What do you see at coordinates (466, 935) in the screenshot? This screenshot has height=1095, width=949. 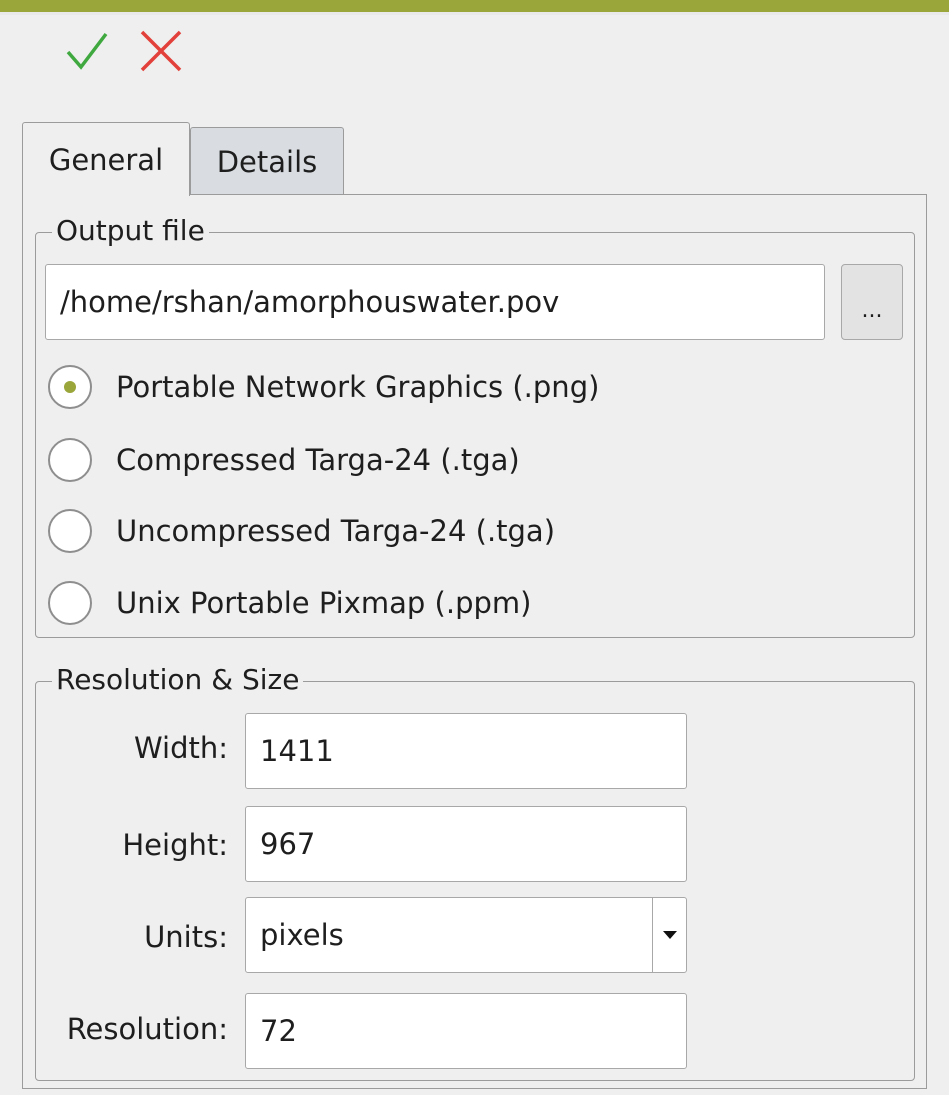 I see `units-dropdown: pixels` at bounding box center [466, 935].